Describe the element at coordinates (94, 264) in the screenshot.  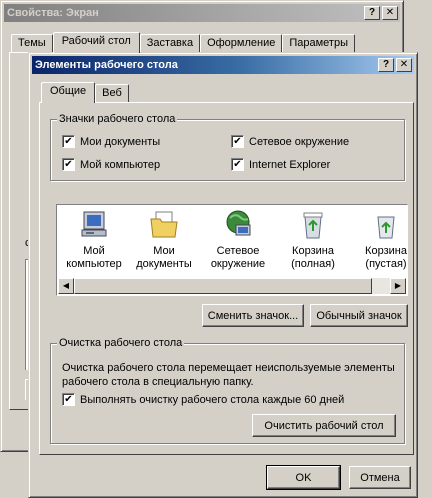
I see `icon-item-my-computer-line2: компьютер` at that location.